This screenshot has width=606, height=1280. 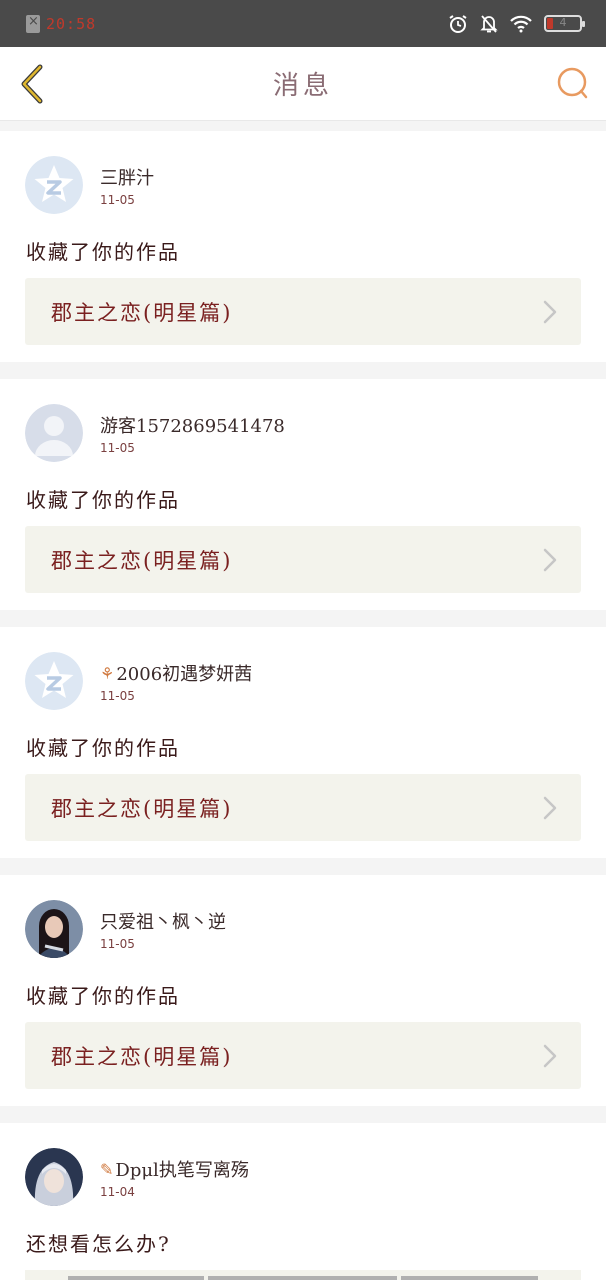 I want to click on username-text: 只爱祖丶枫丶逆, so click(x=163, y=922).